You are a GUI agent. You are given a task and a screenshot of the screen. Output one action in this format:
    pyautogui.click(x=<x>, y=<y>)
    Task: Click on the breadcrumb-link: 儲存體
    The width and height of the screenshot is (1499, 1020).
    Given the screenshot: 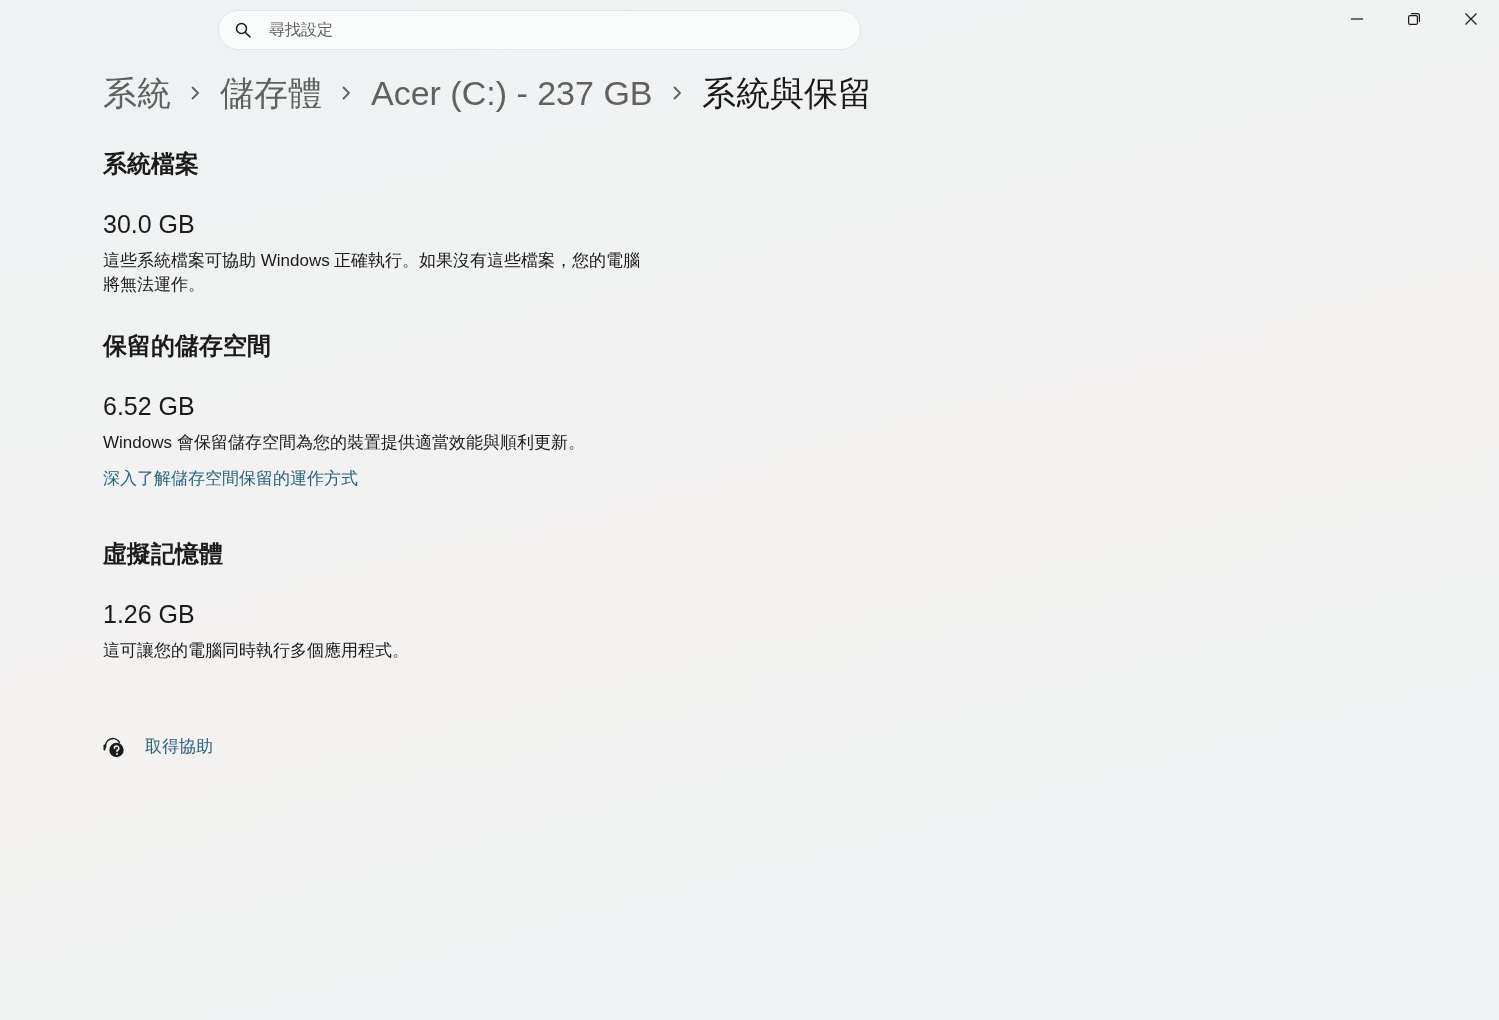 What is the action you would take?
    pyautogui.click(x=271, y=93)
    